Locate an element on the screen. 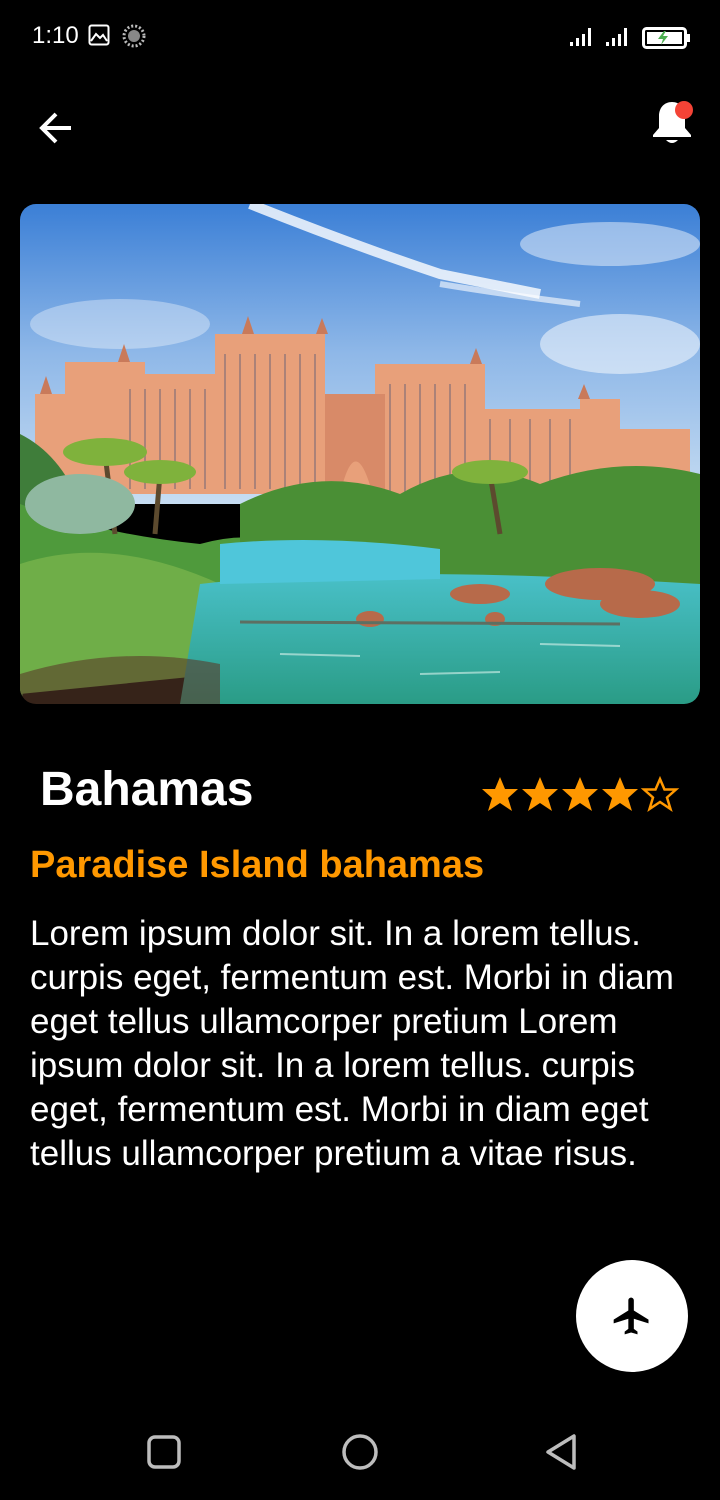 Image resolution: width=720 pixels, height=1500 pixels. book-flight-button is located at coordinates (632, 1316).